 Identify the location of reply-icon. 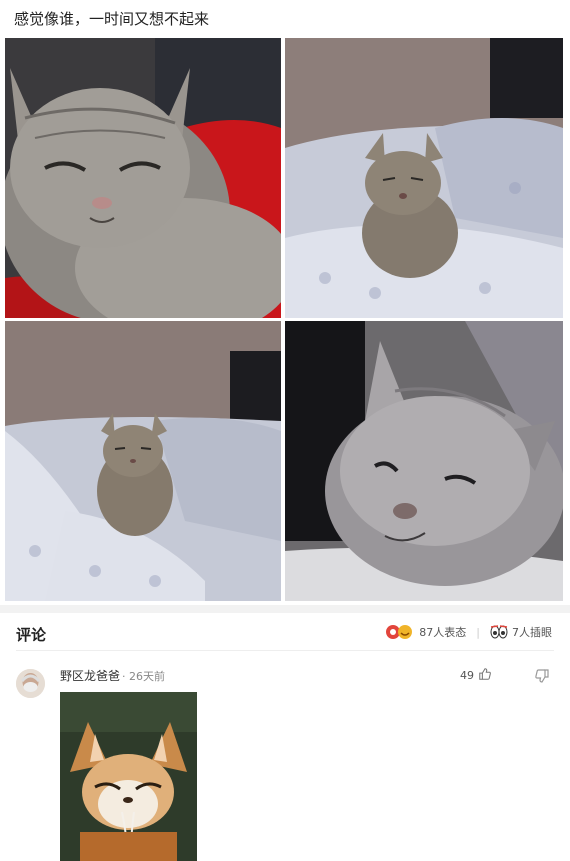
(542, 676).